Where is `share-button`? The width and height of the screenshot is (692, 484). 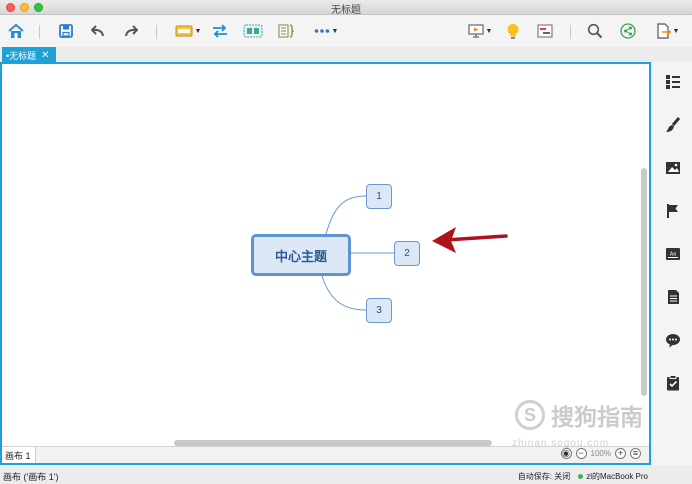 share-button is located at coordinates (628, 31).